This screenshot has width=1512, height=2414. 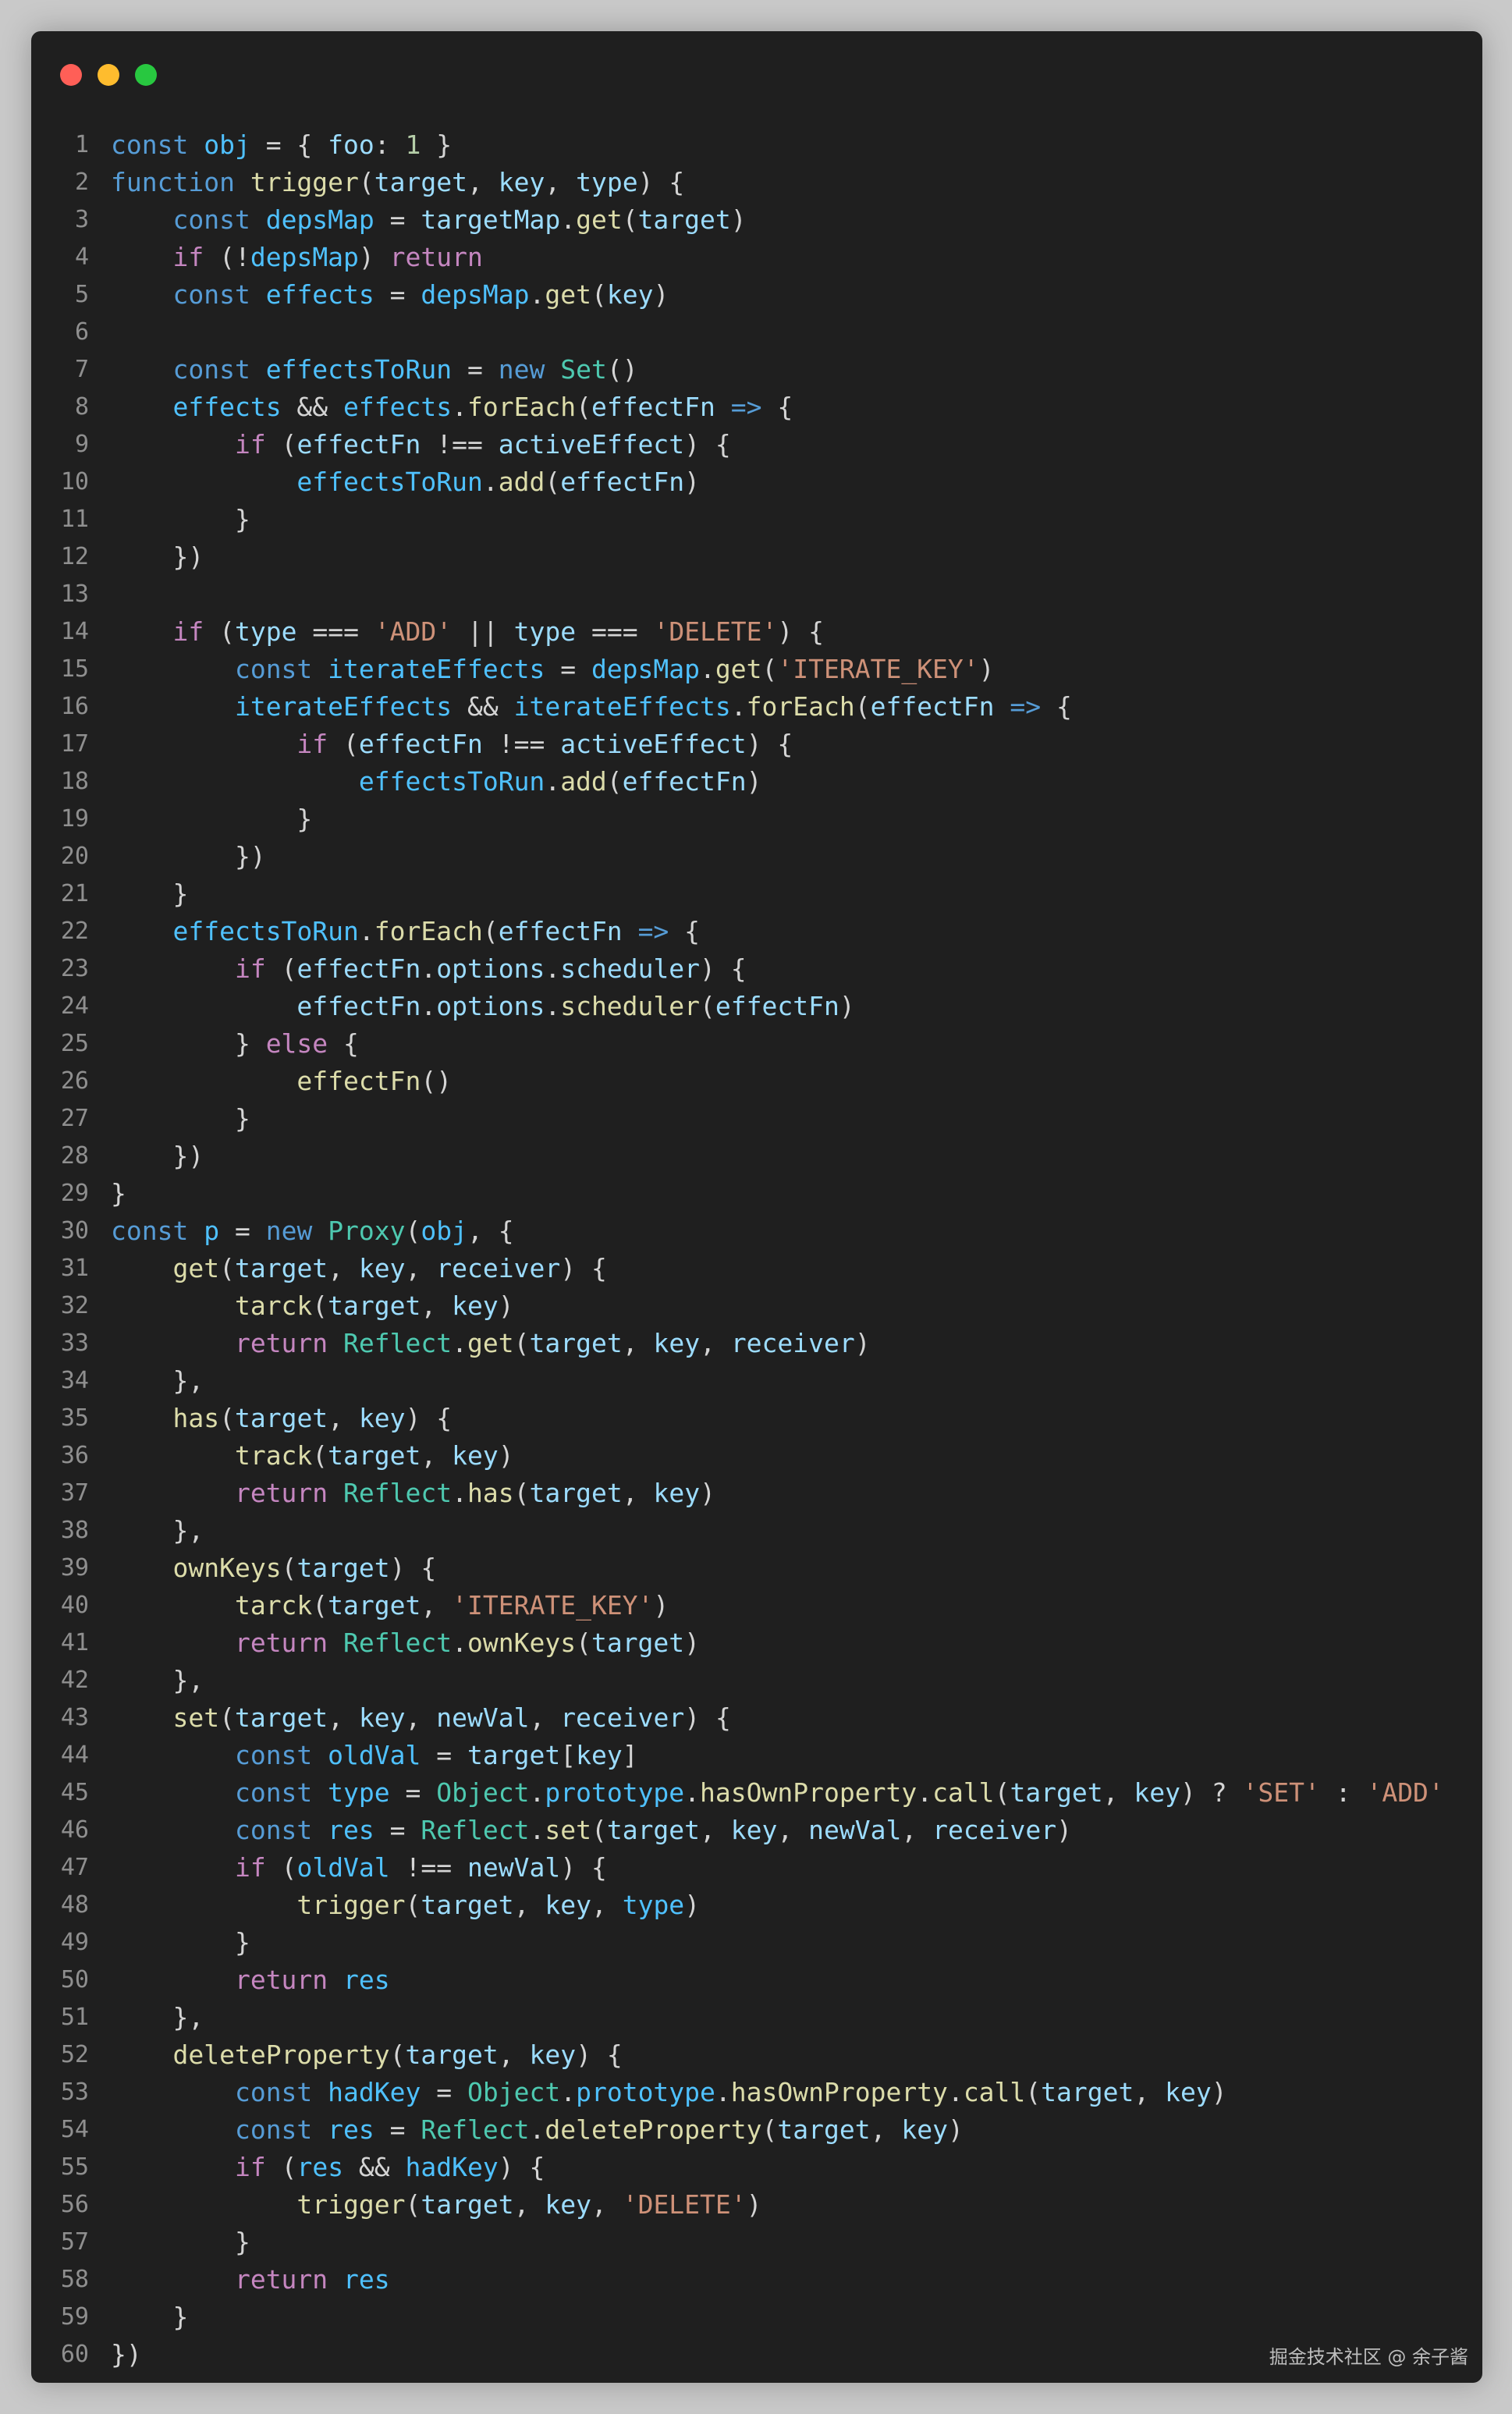 I want to click on code-token: activeEffect, so click(x=654, y=744).